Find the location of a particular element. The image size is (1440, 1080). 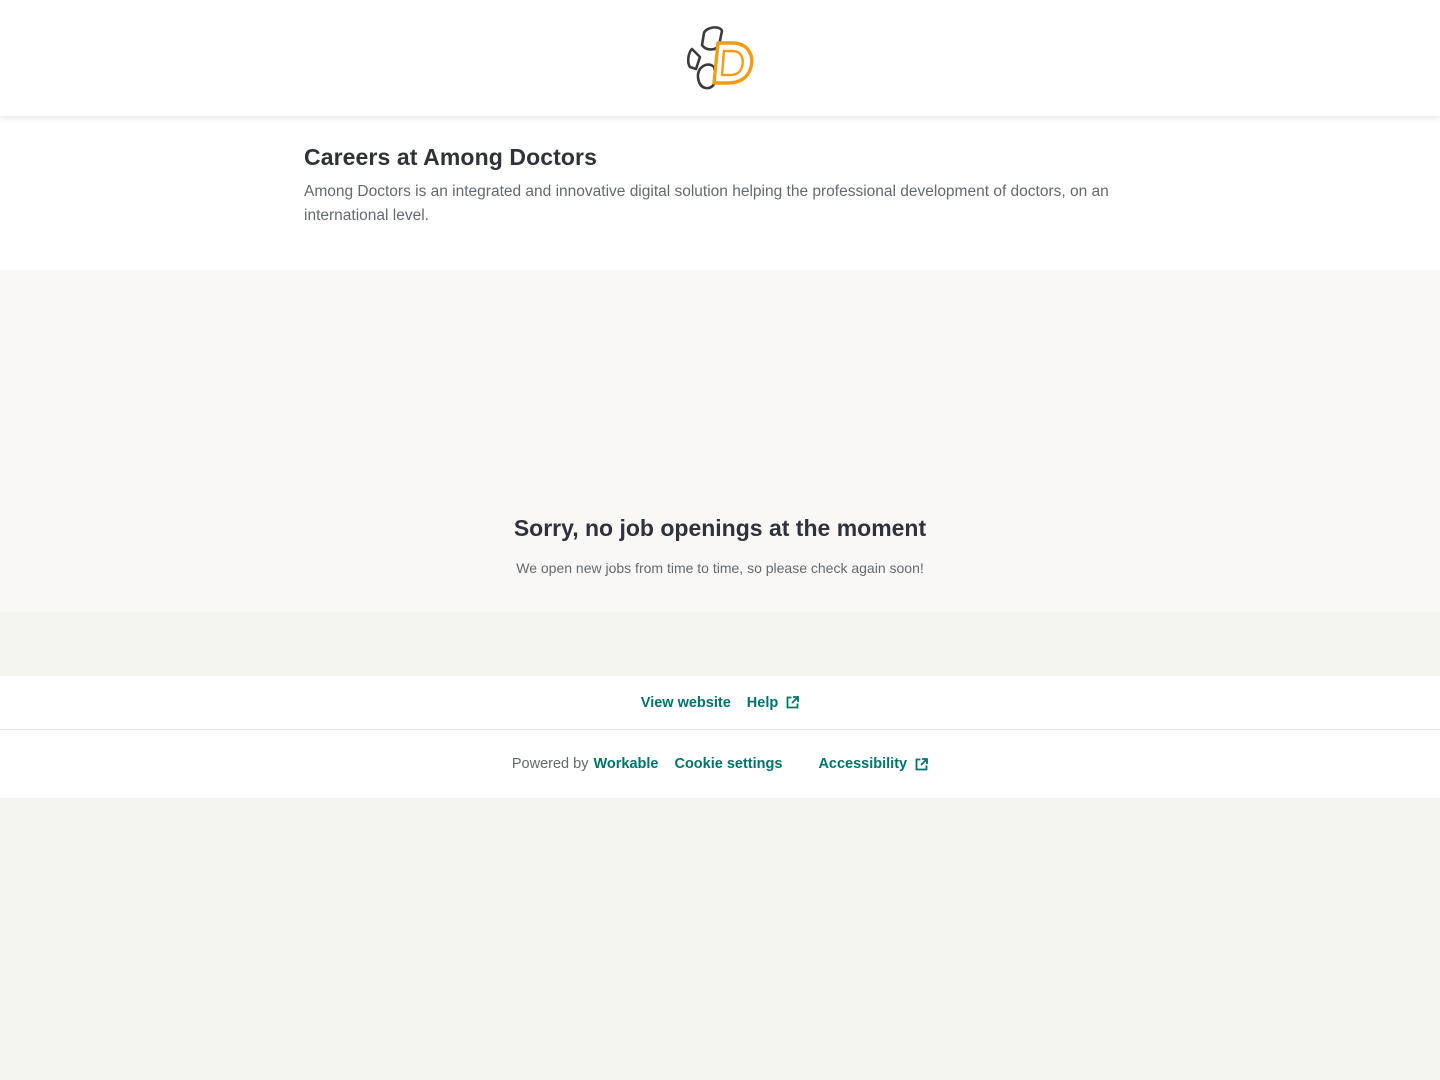

help-label: Help is located at coordinates (762, 702).